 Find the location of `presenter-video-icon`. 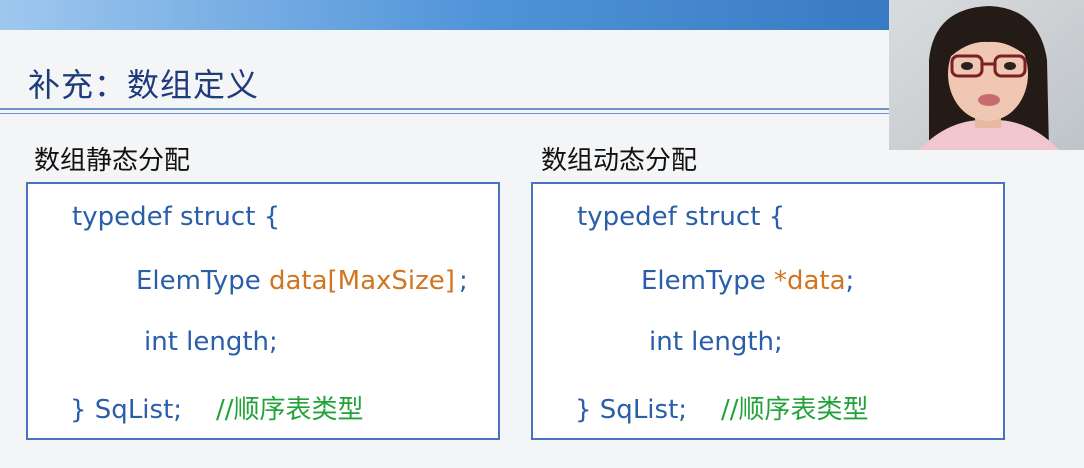

presenter-video-icon is located at coordinates (986, 75).